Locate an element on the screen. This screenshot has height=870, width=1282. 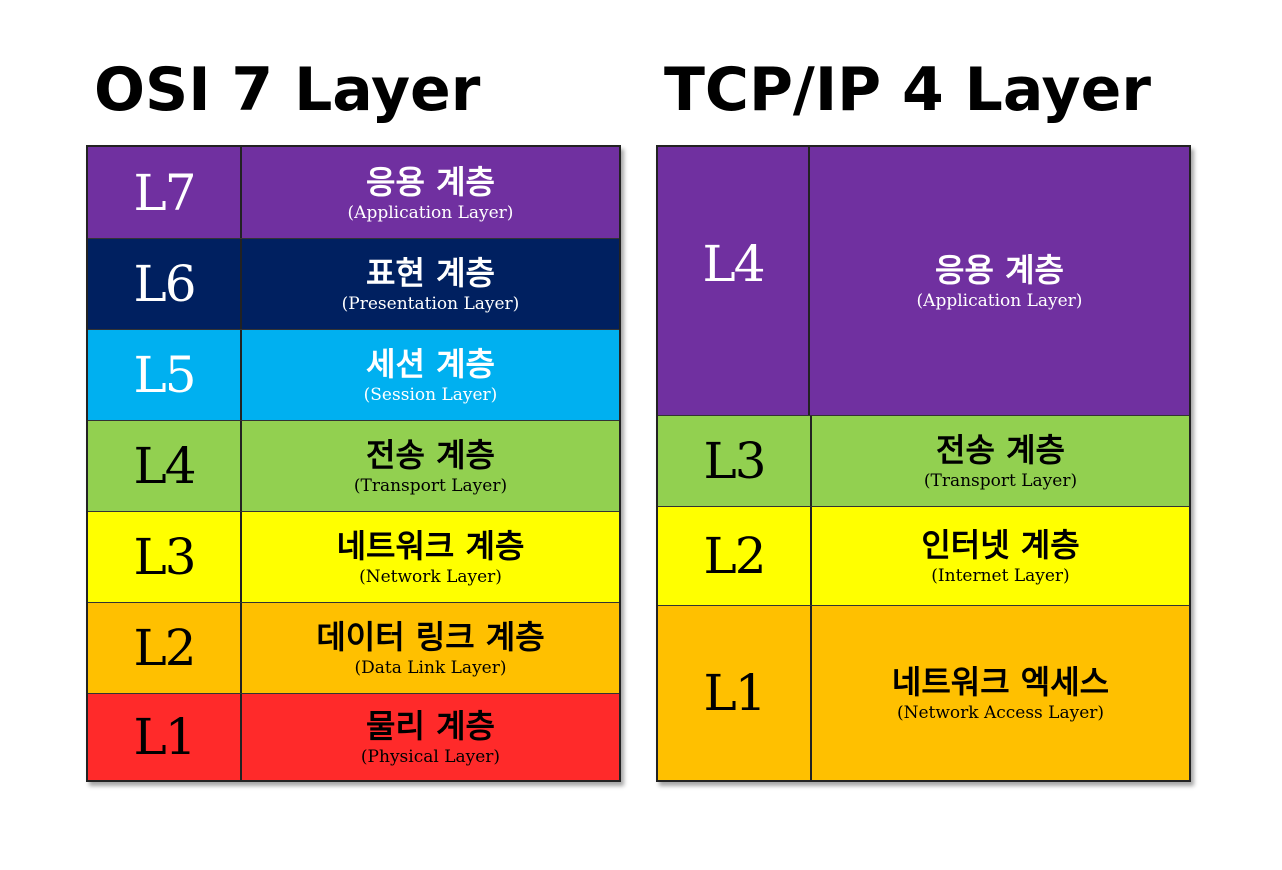
osi-layer-korean-name: 네트워크 계층 is located at coordinates (430, 546).